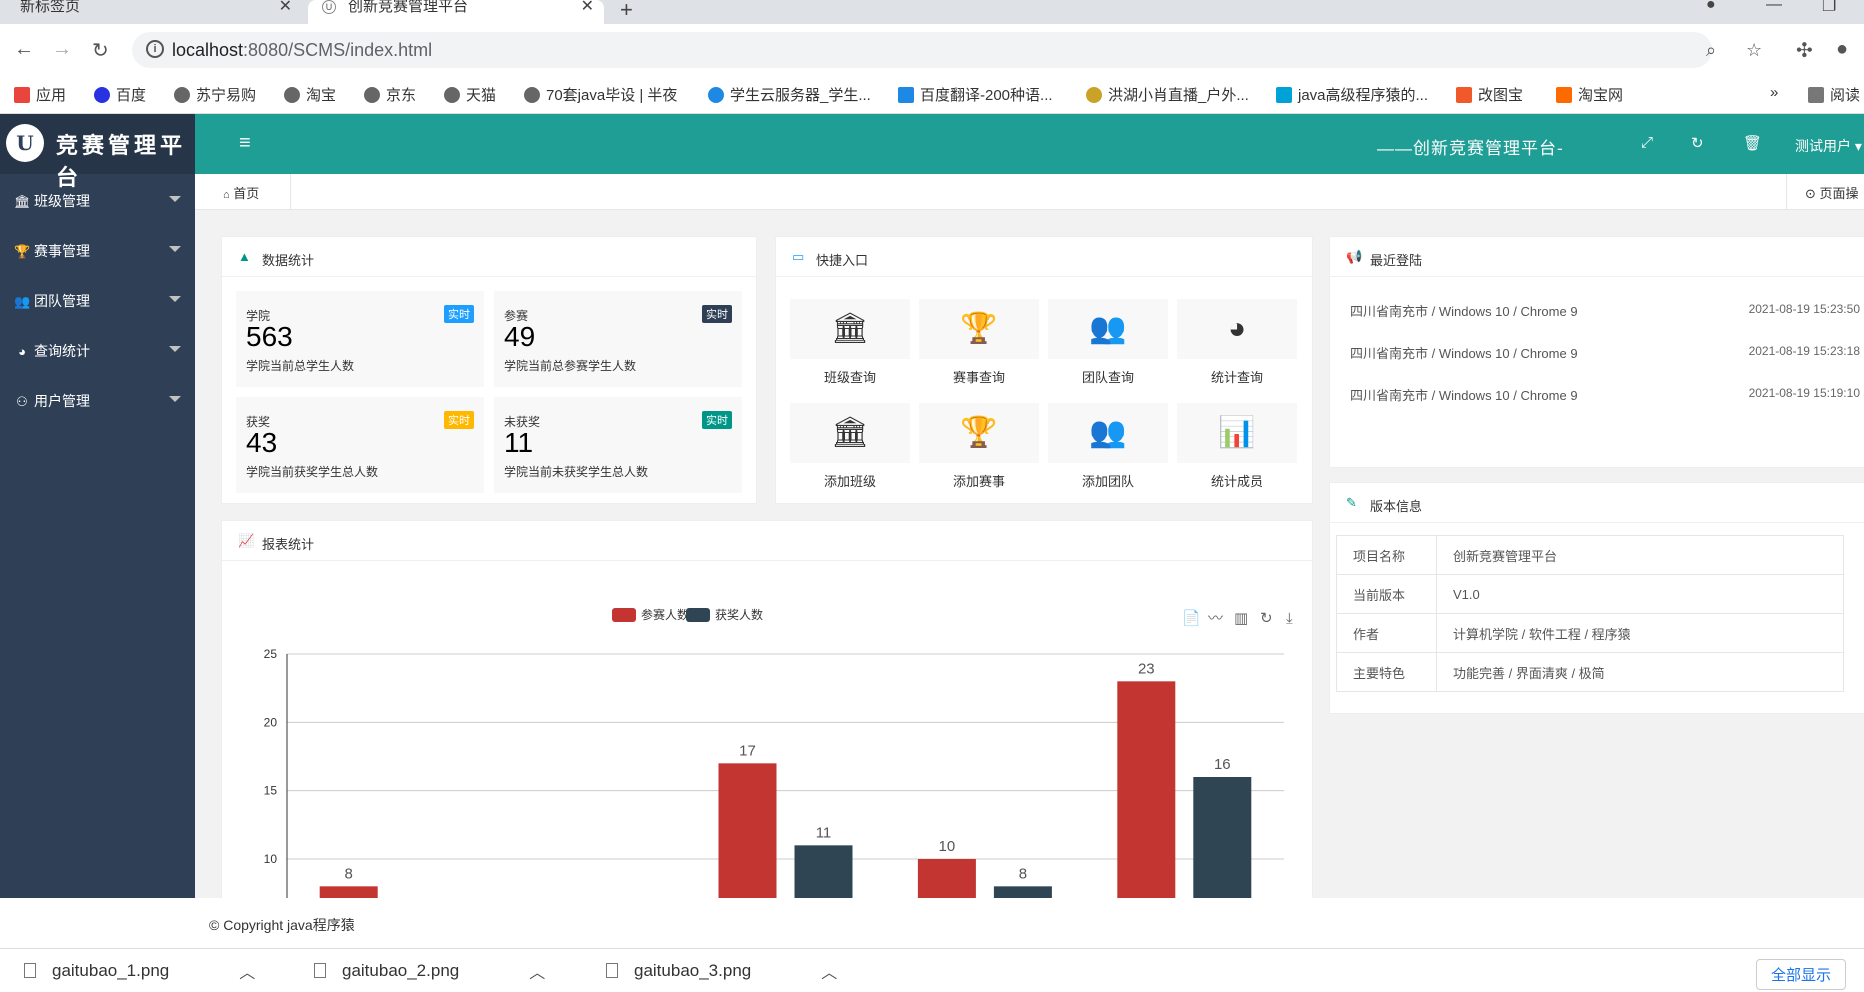 The image size is (1864, 992). Describe the element at coordinates (600, 94) in the screenshot. I see `bookmark-item: 70套java毕设 | 半夜` at that location.